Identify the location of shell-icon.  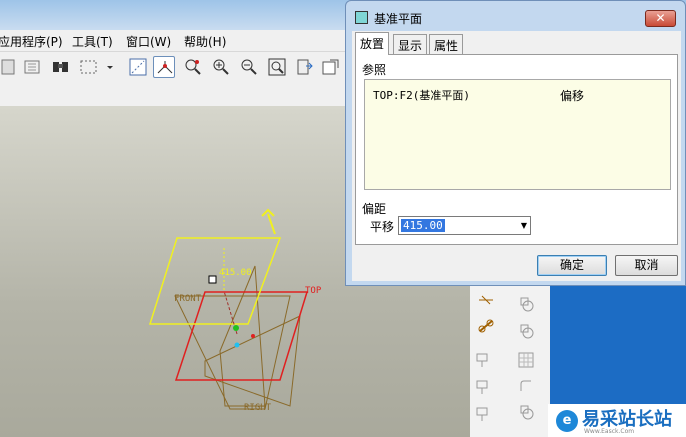
(484, 387).